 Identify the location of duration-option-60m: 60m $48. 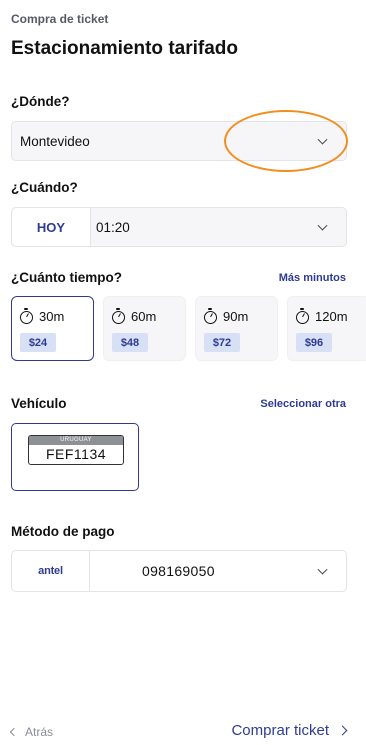
(144, 328).